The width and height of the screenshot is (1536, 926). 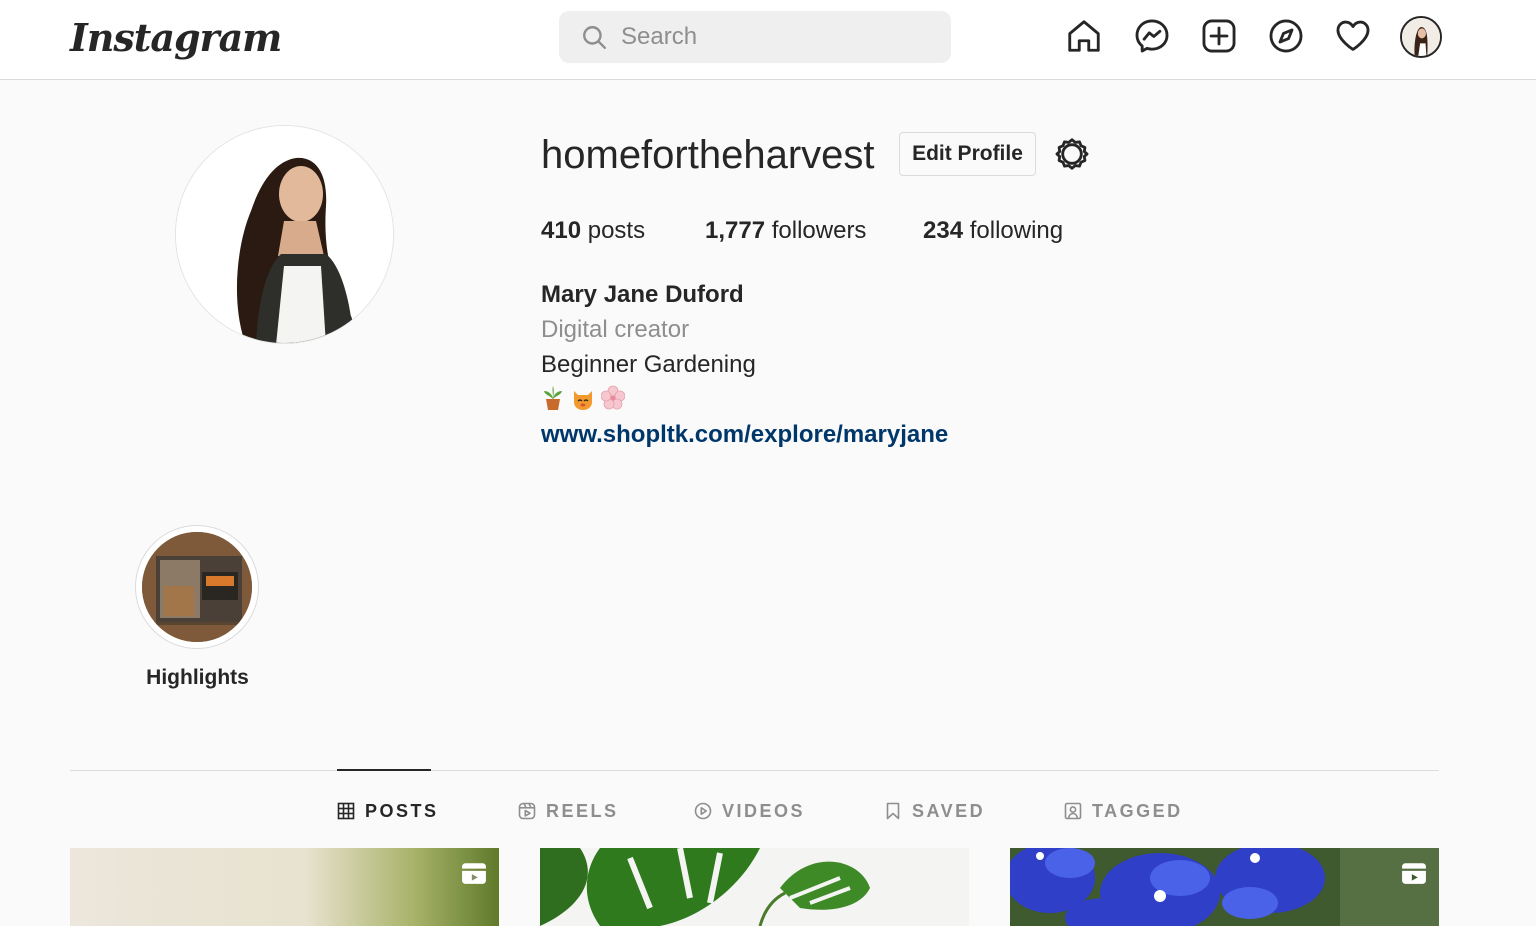 I want to click on tab-reels: REELS, so click(x=568, y=811).